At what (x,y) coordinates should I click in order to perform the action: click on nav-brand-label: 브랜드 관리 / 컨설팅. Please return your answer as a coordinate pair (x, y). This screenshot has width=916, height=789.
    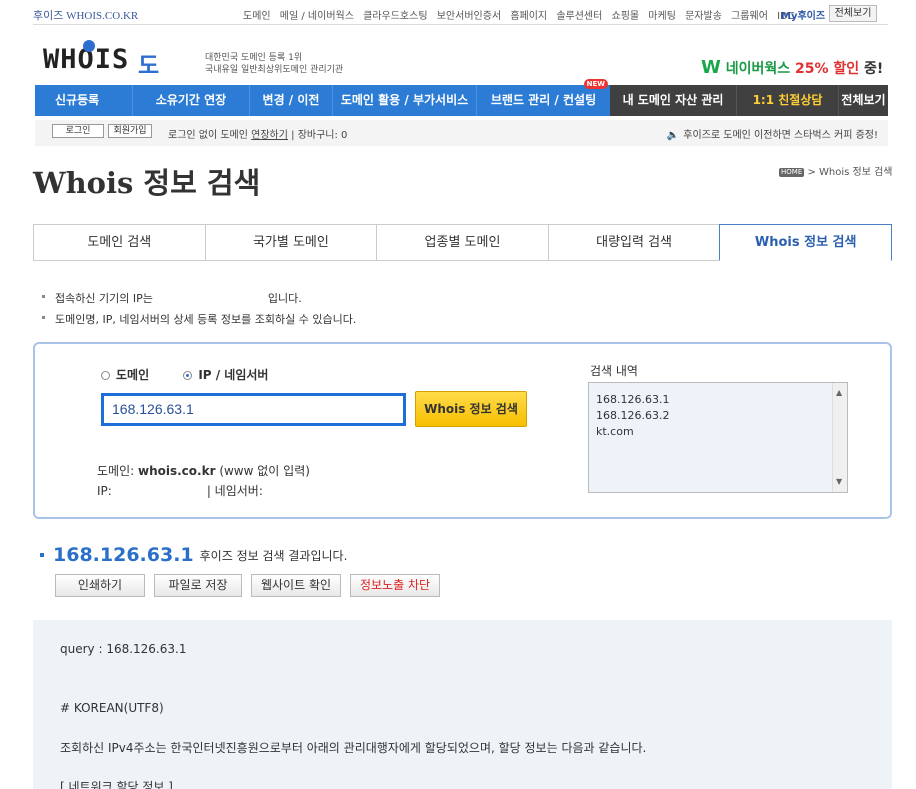
    Looking at the image, I should click on (543, 100).